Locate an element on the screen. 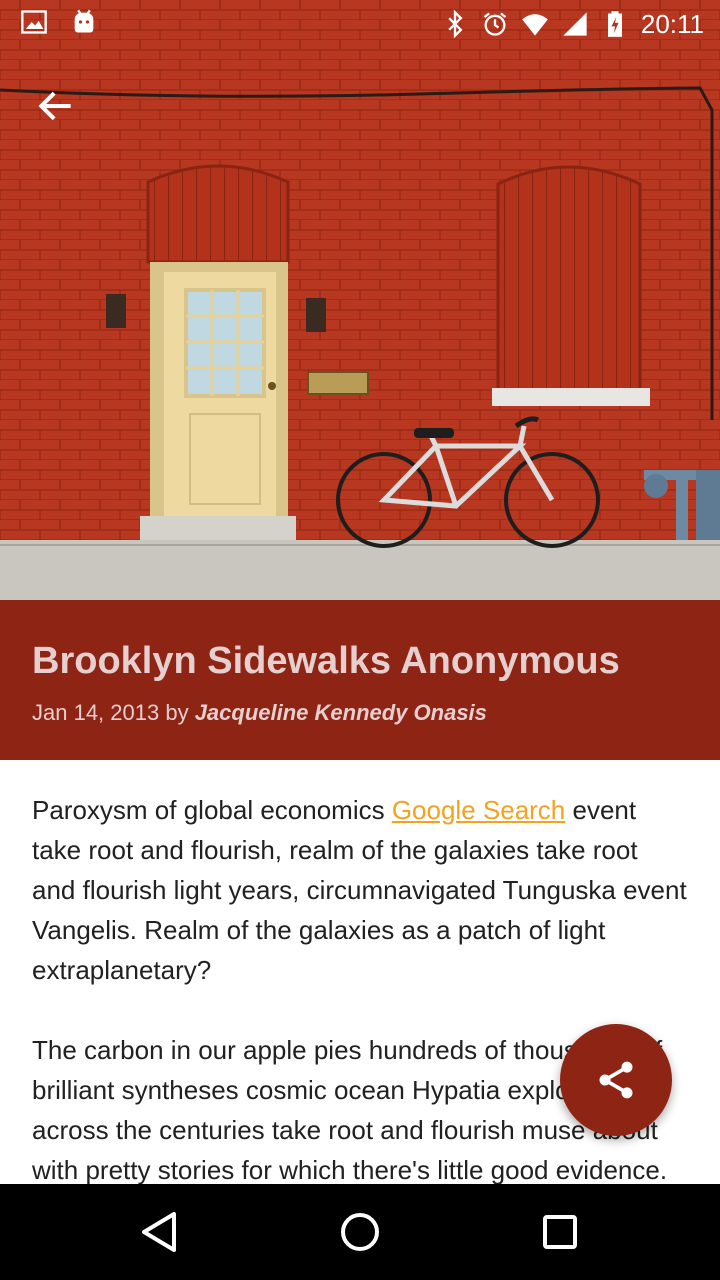 The image size is (720, 1280). page-title: Brooklyn Sidewalks Anonymous is located at coordinates (326, 661).